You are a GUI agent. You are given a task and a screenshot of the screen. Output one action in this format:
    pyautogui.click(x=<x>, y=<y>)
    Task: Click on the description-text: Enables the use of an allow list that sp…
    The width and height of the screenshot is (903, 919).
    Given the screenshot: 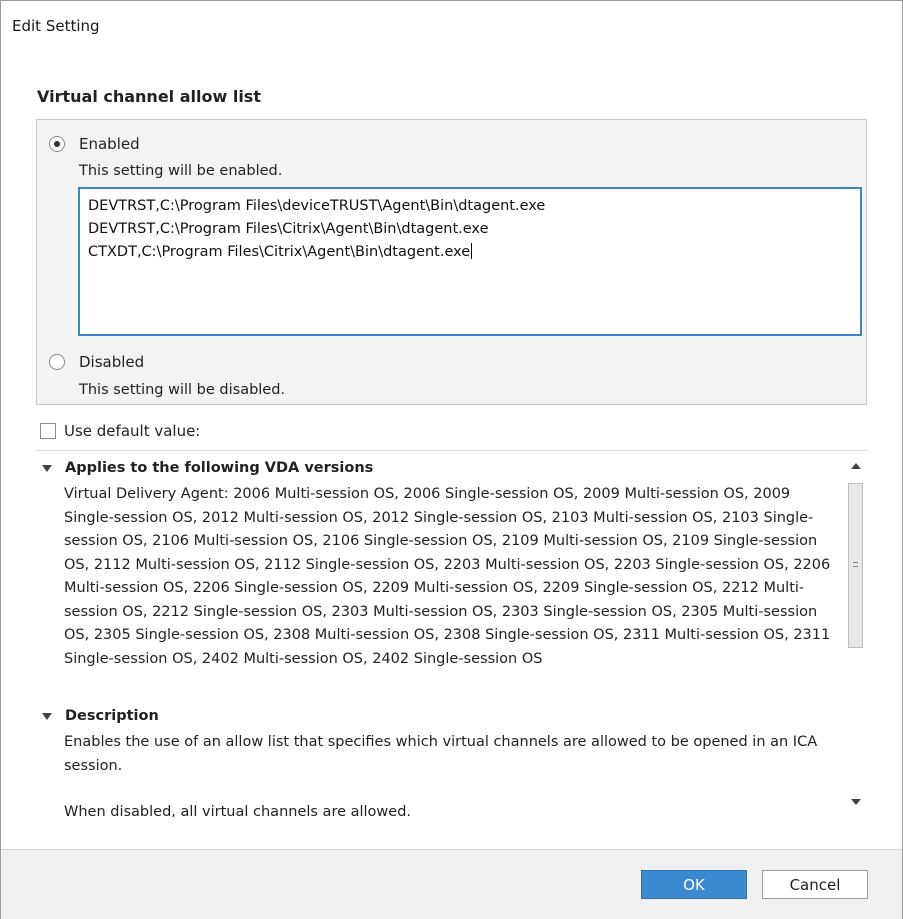 What is the action you would take?
    pyautogui.click(x=441, y=754)
    